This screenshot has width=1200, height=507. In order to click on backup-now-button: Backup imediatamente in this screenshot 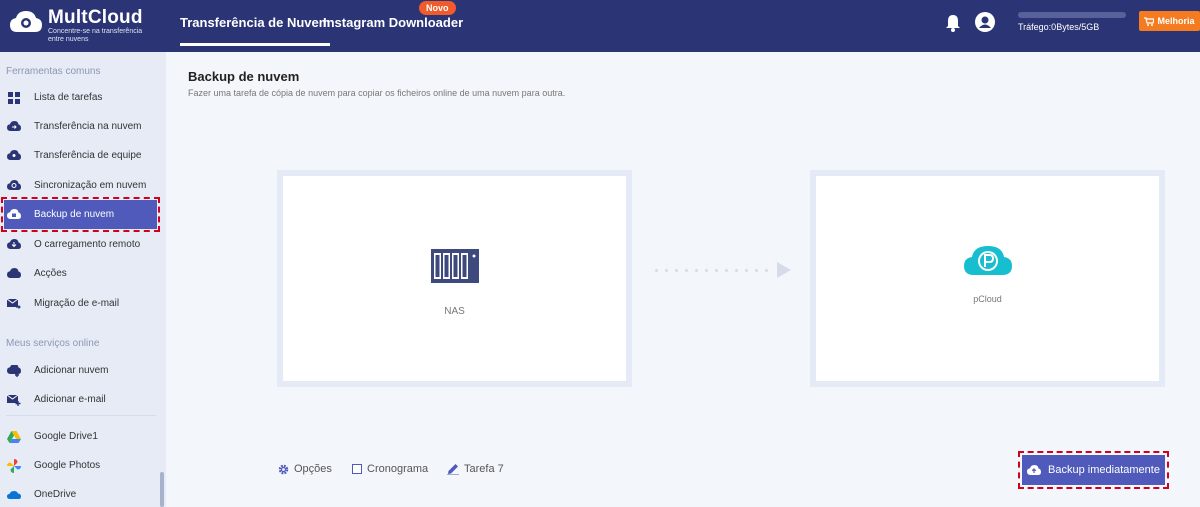, I will do `click(1093, 470)`.